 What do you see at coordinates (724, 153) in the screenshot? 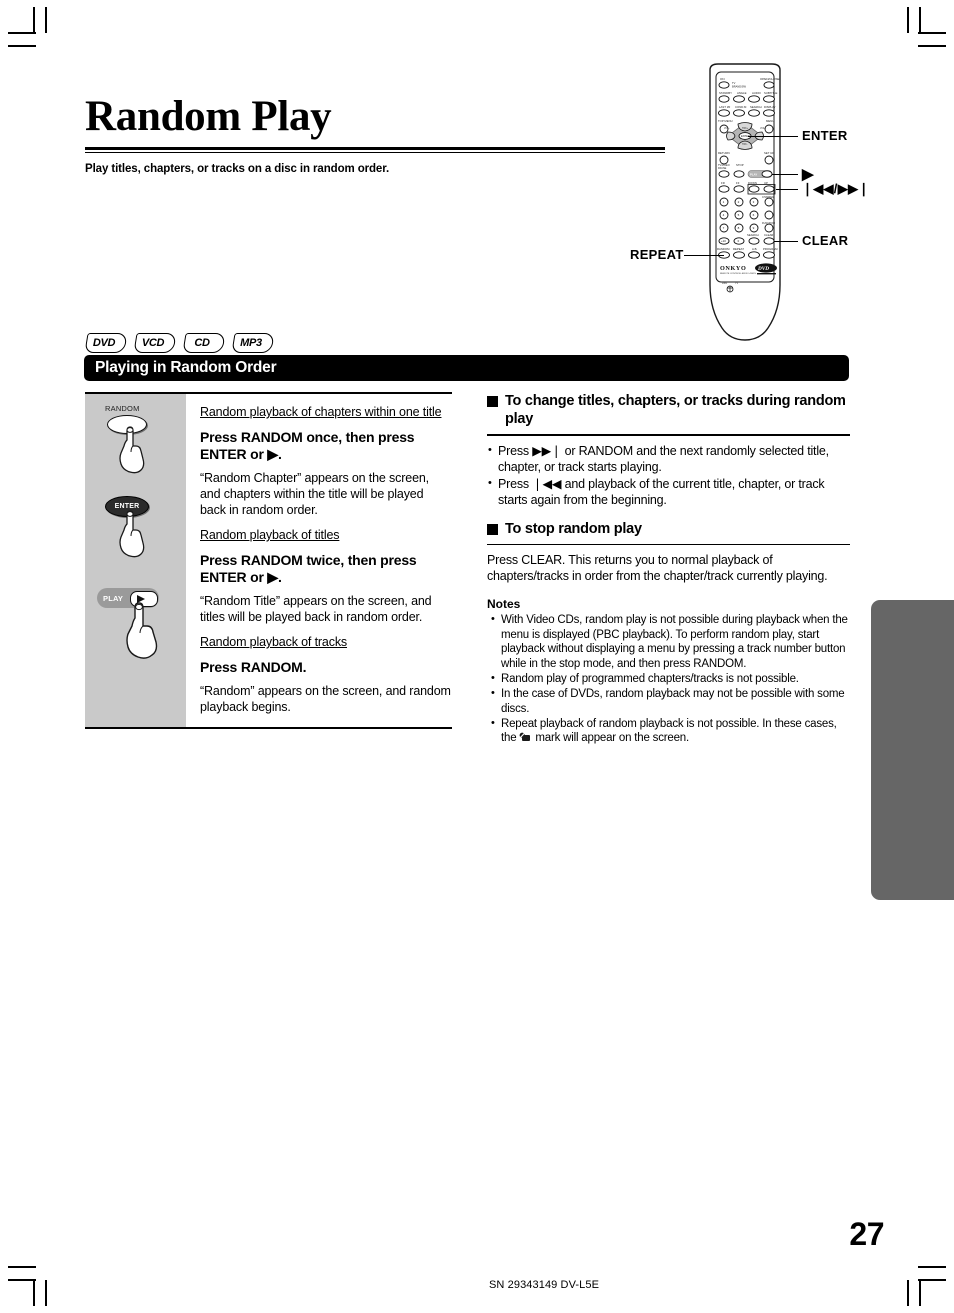
I see `svg-text: RETURN` at bounding box center [724, 153].